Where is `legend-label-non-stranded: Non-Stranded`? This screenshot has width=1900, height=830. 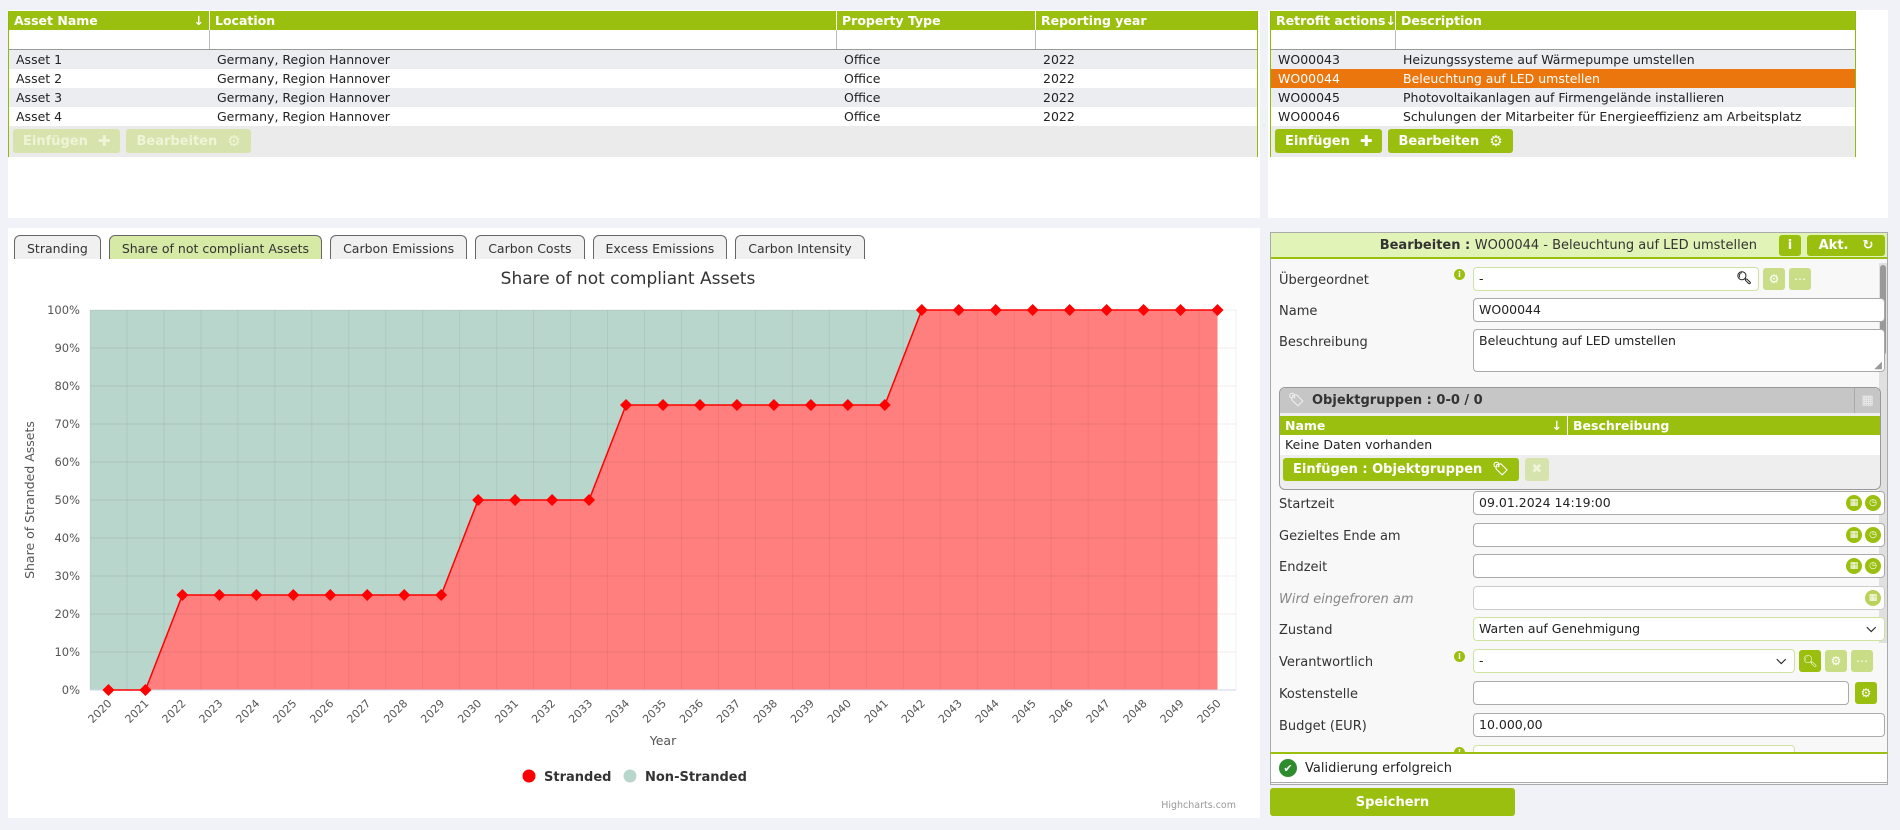
legend-label-non-stranded: Non-Stranded is located at coordinates (696, 777).